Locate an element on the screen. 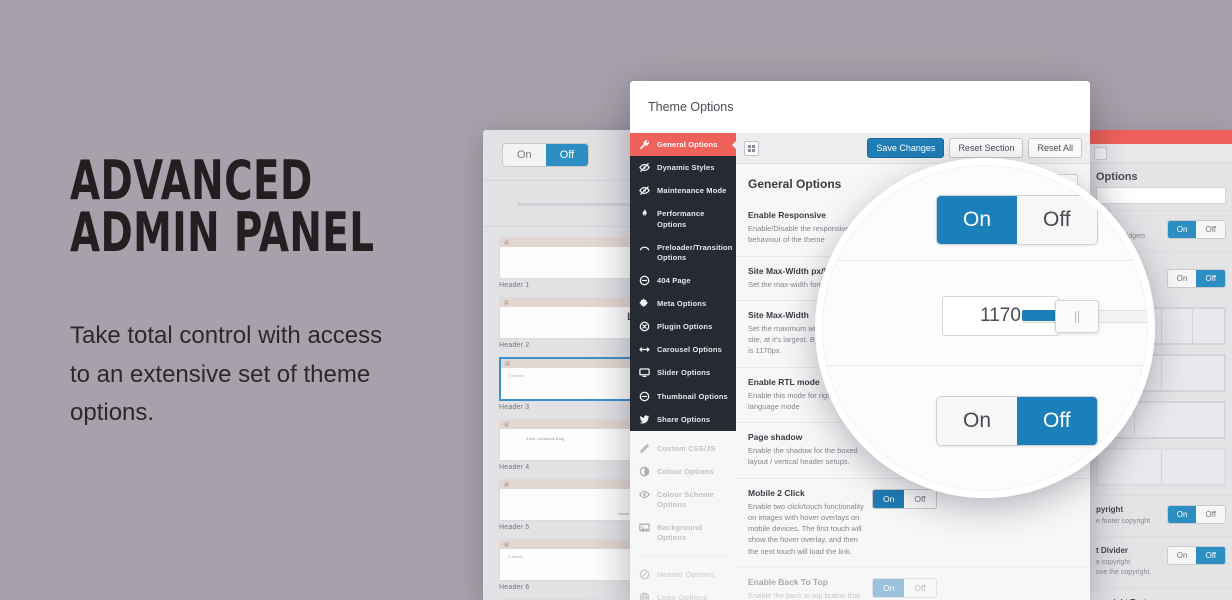  sidebar-item-slider-options: Slider Options is located at coordinates (683, 372).